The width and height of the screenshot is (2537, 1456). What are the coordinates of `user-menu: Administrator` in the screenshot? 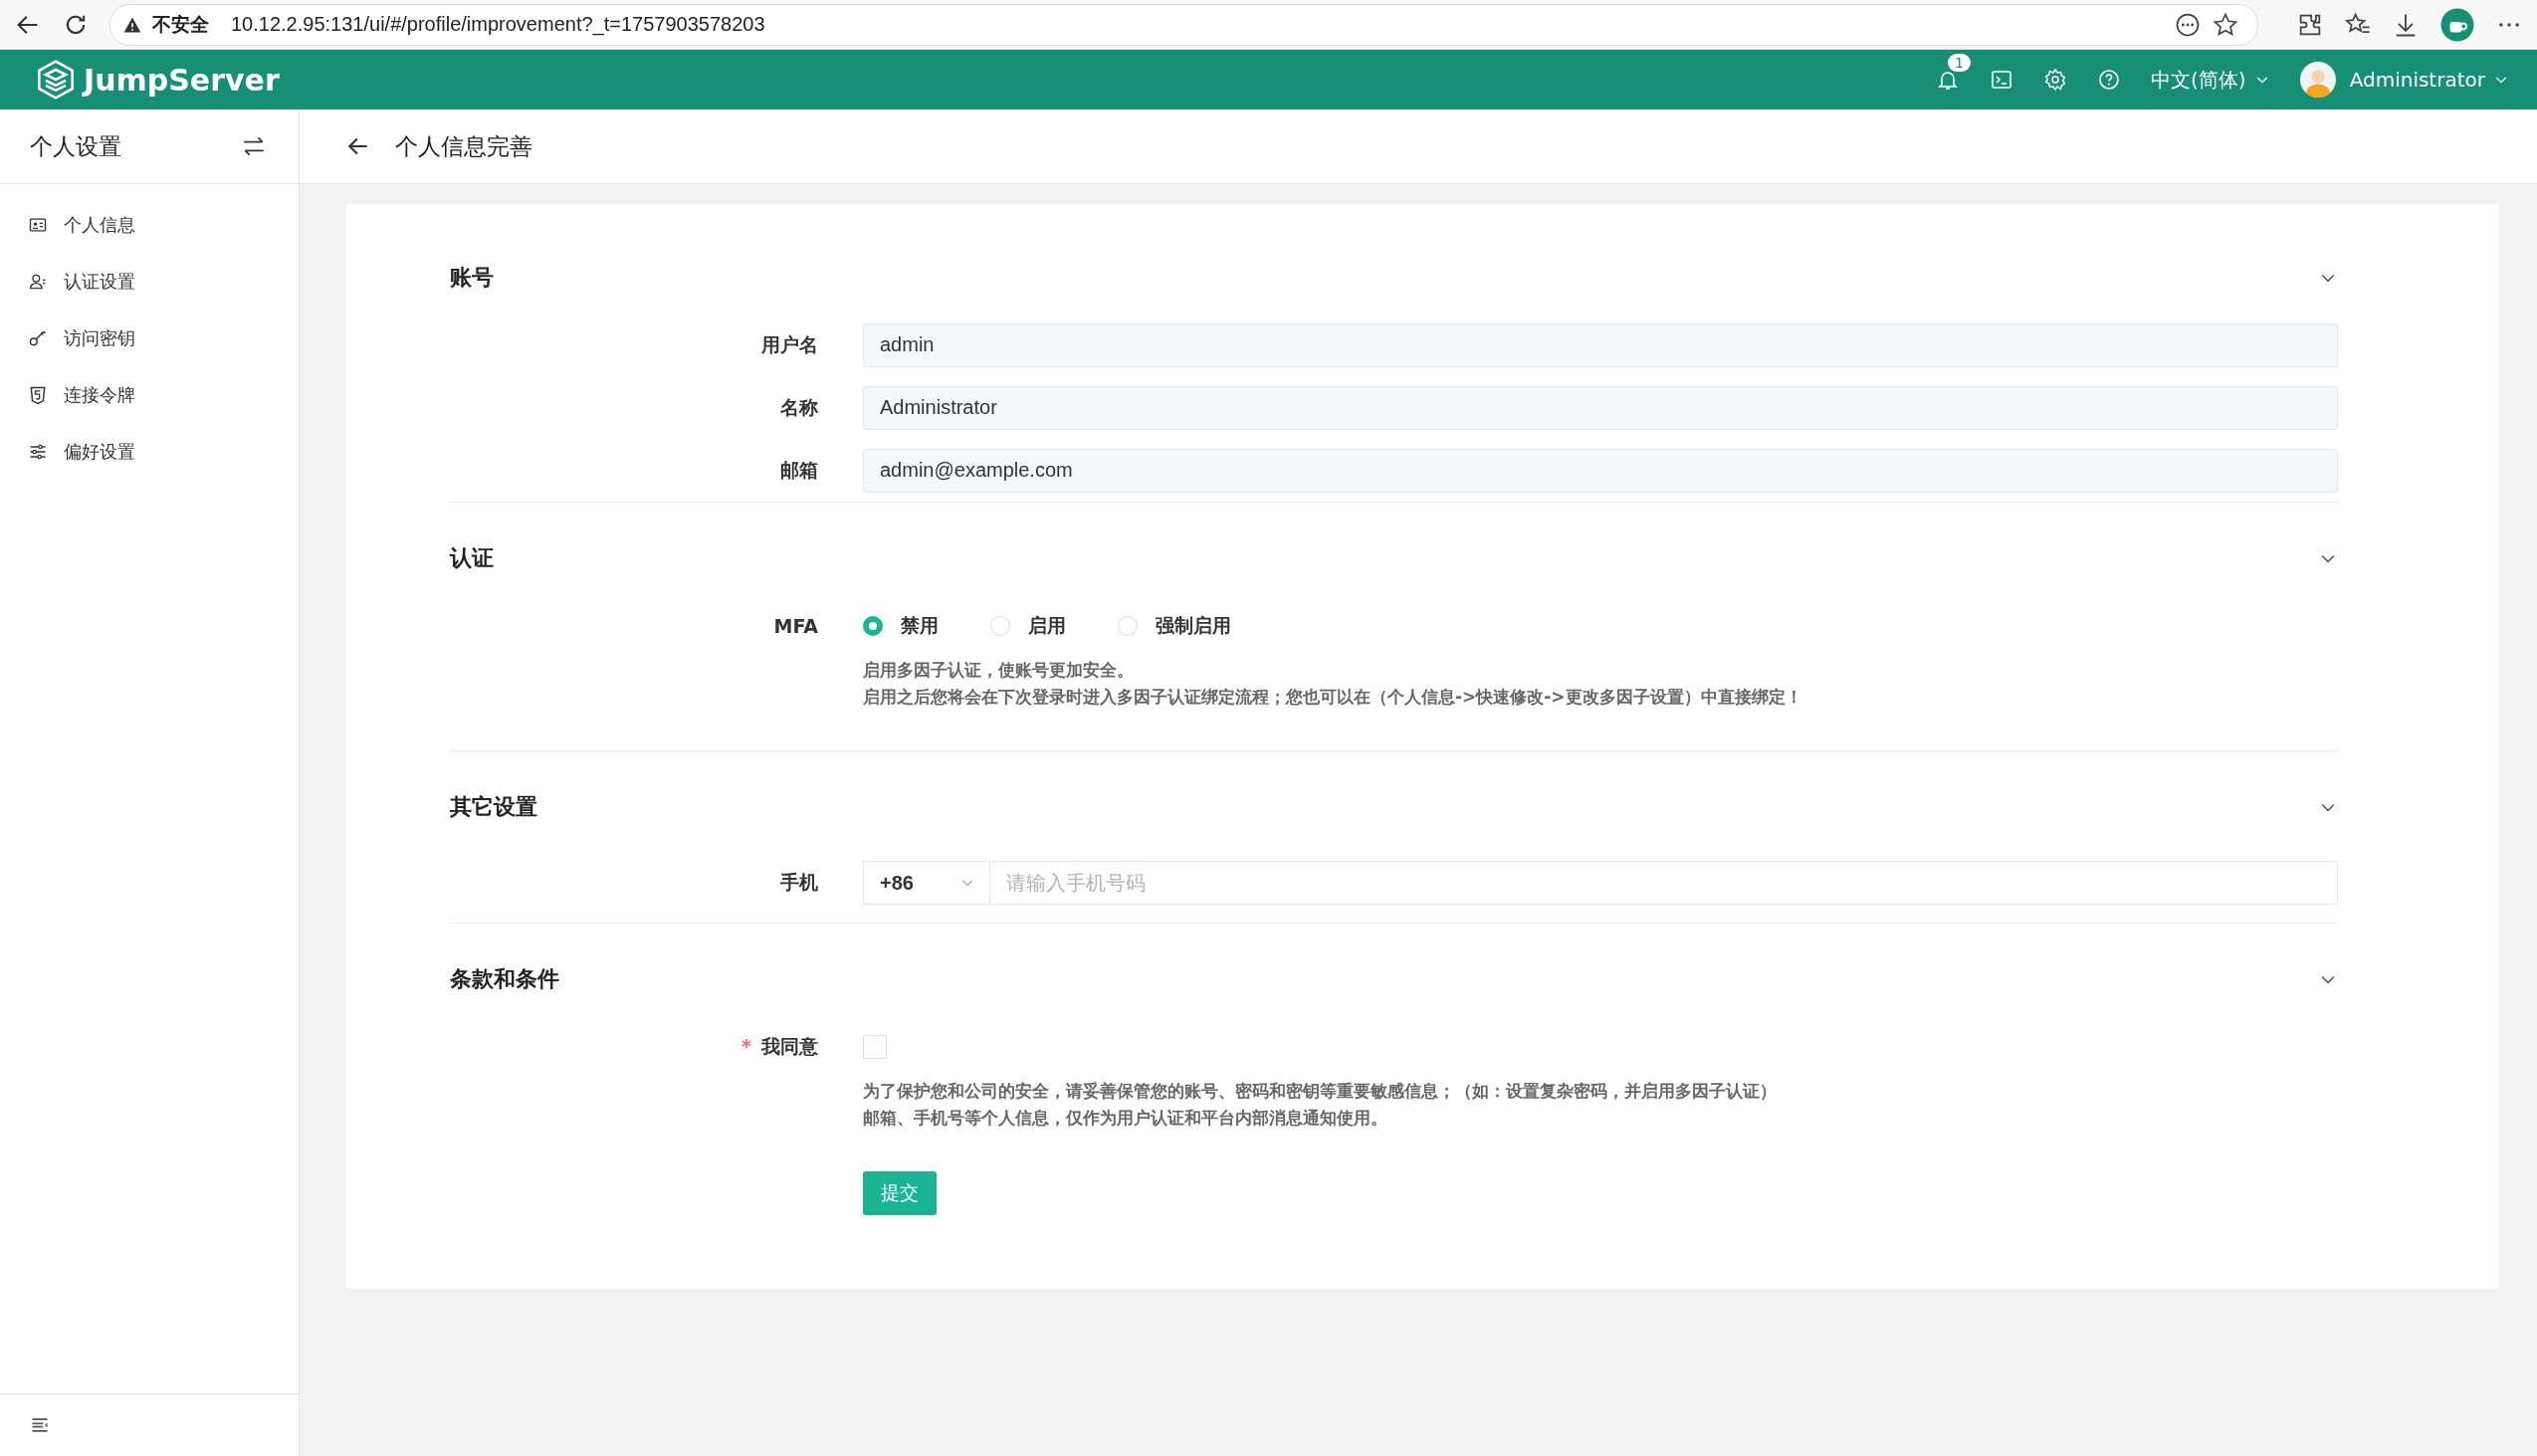 It's located at (2404, 80).